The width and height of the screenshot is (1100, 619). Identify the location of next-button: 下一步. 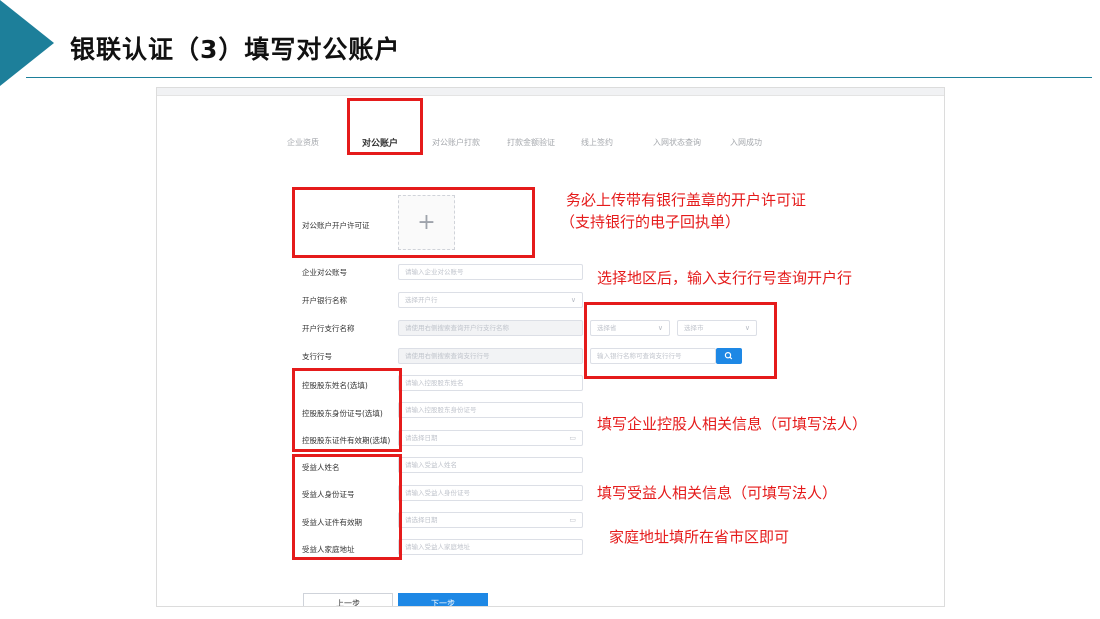
(443, 599).